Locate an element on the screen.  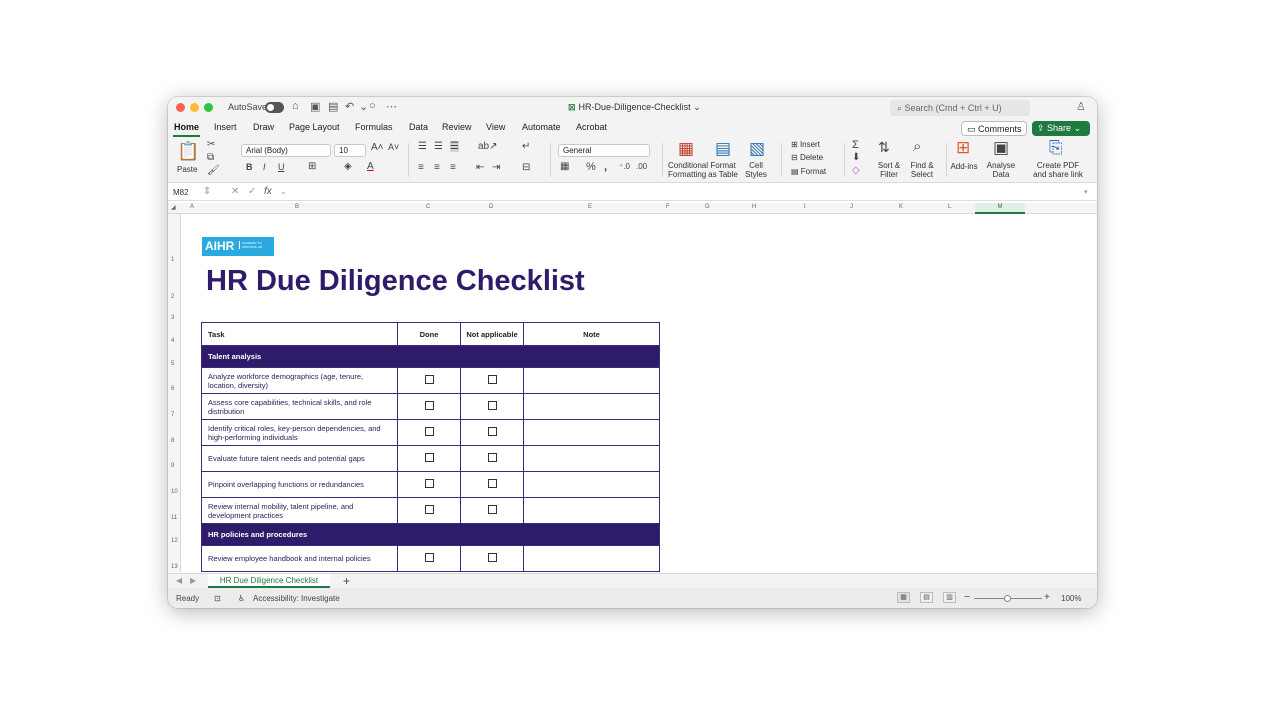
tab-formulas: Formulas is located at coordinates (374, 127).